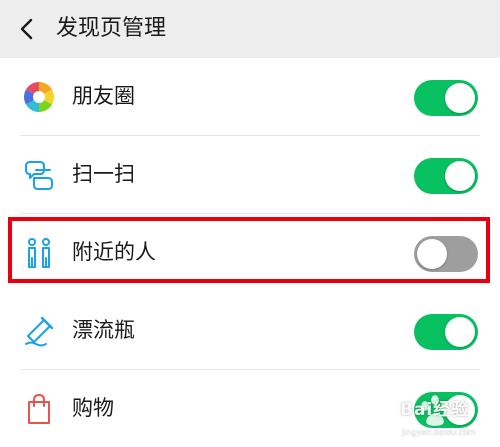 The height and width of the screenshot is (447, 500). What do you see at coordinates (39, 97) in the screenshot?
I see `moments-icon` at bounding box center [39, 97].